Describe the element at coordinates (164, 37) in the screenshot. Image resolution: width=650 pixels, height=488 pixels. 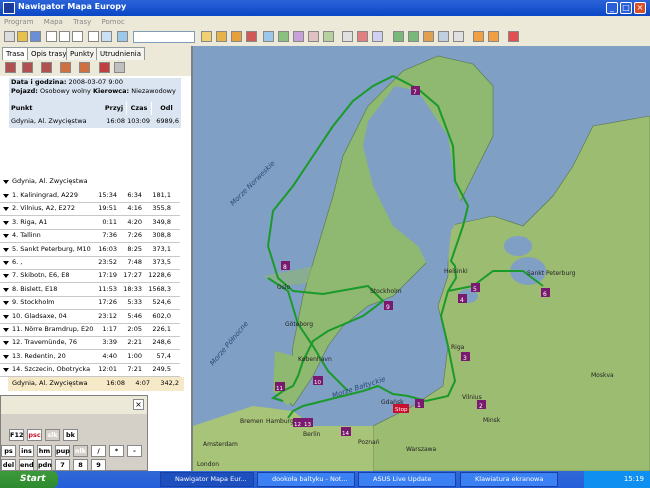
I see `location-combo` at that location.